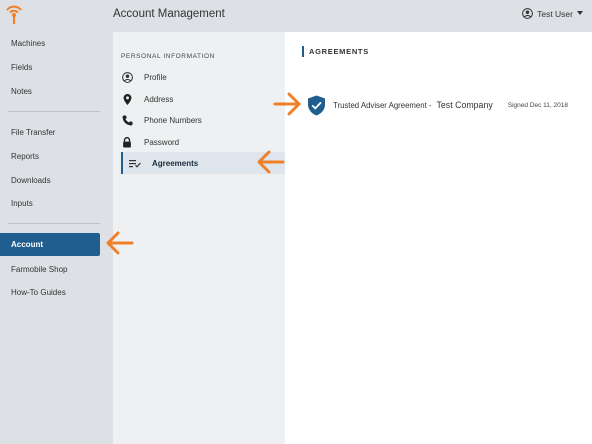 This screenshot has height=444, width=592. What do you see at coordinates (202, 77) in the screenshot?
I see `submenu-item-profile: Profile` at bounding box center [202, 77].